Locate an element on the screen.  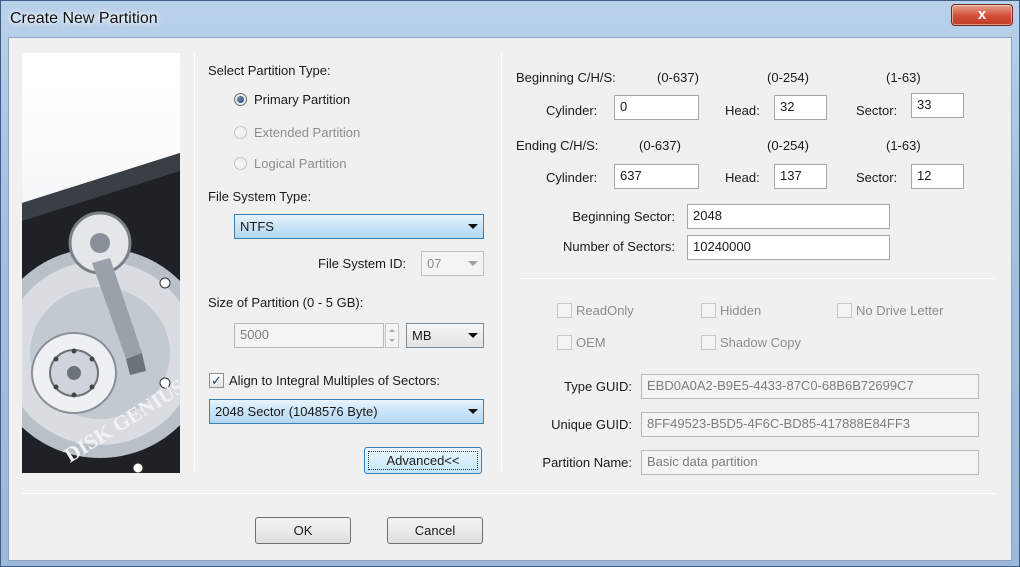
oem-checkbox is located at coordinates (564, 342).